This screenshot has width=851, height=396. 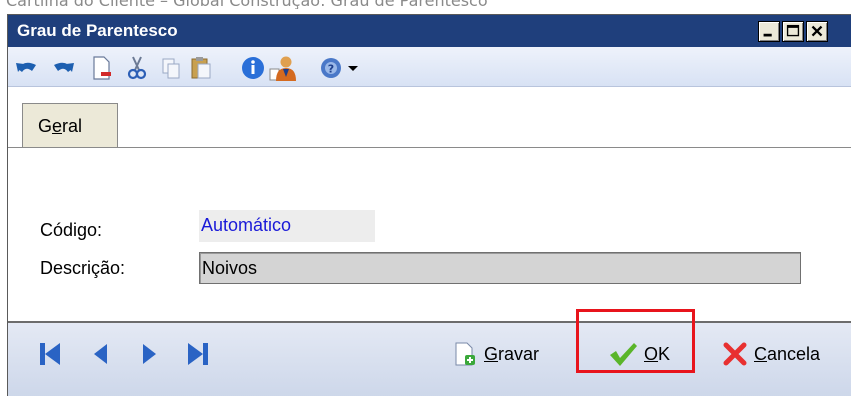 What do you see at coordinates (83, 268) in the screenshot?
I see `descricao-label: Descrição:` at bounding box center [83, 268].